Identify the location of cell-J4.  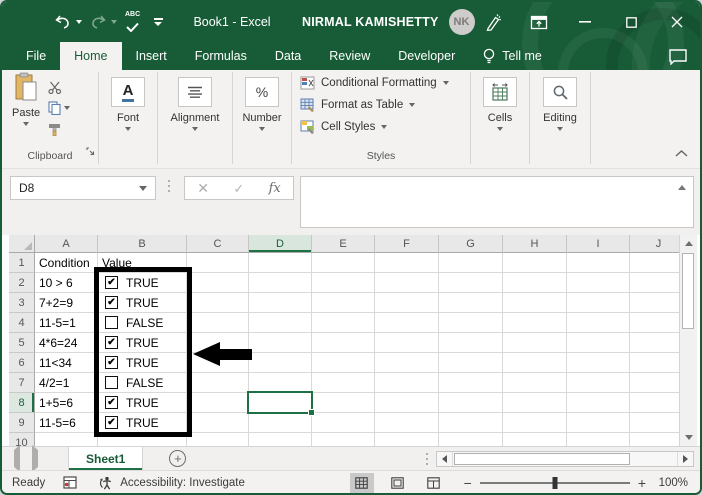
(654, 323).